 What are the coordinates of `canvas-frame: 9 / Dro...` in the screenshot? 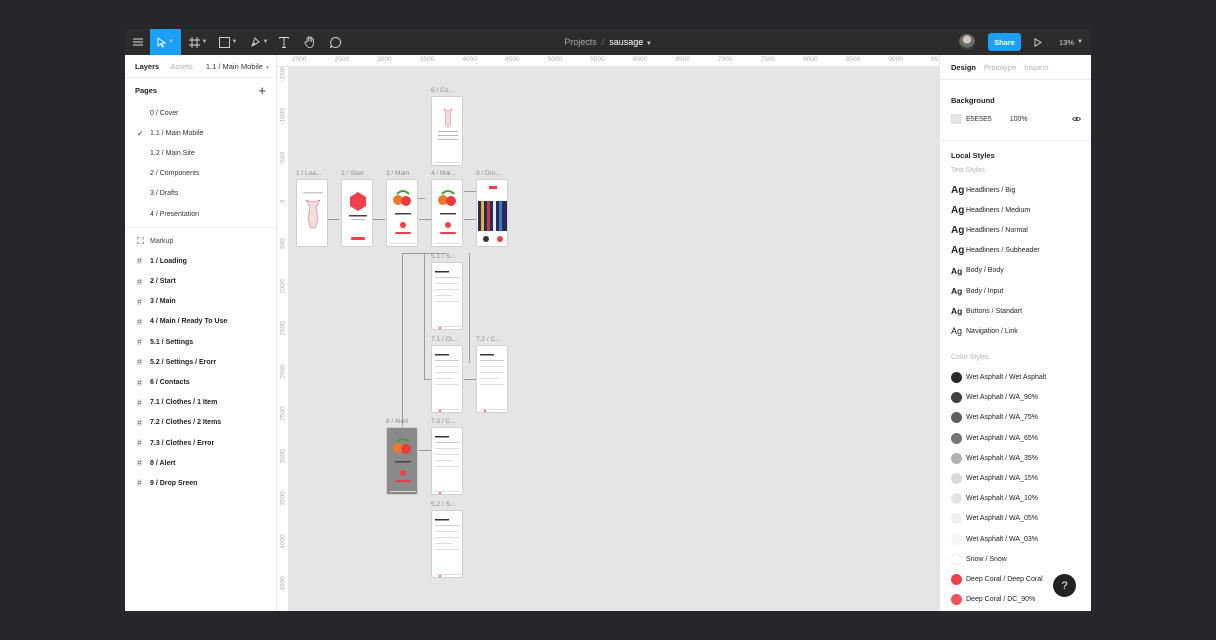 It's located at (492, 208).